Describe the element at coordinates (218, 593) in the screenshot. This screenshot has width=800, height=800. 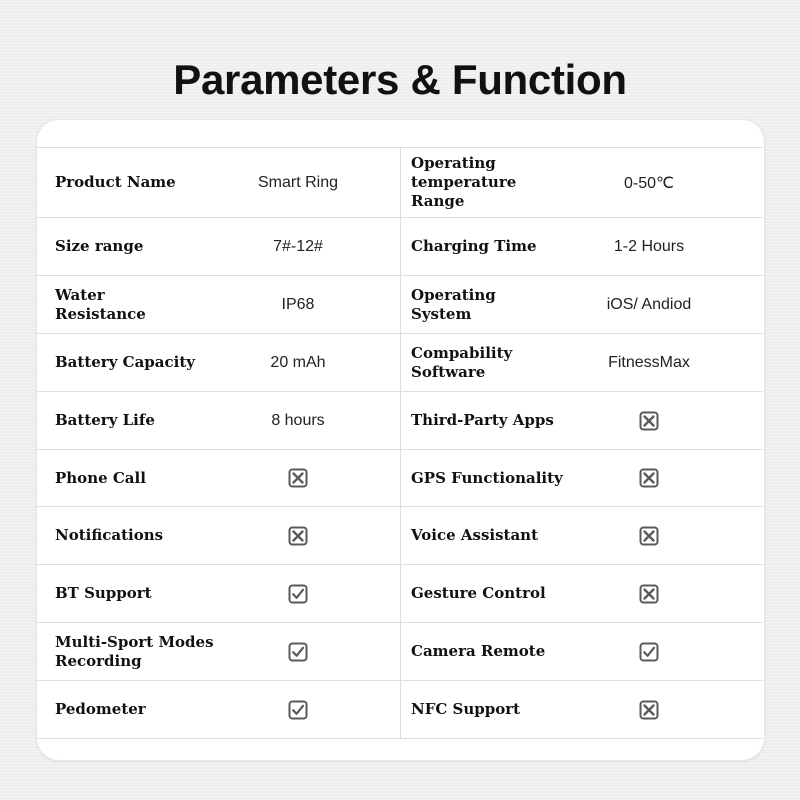
I see `spec-cell-left: BT Support` at that location.